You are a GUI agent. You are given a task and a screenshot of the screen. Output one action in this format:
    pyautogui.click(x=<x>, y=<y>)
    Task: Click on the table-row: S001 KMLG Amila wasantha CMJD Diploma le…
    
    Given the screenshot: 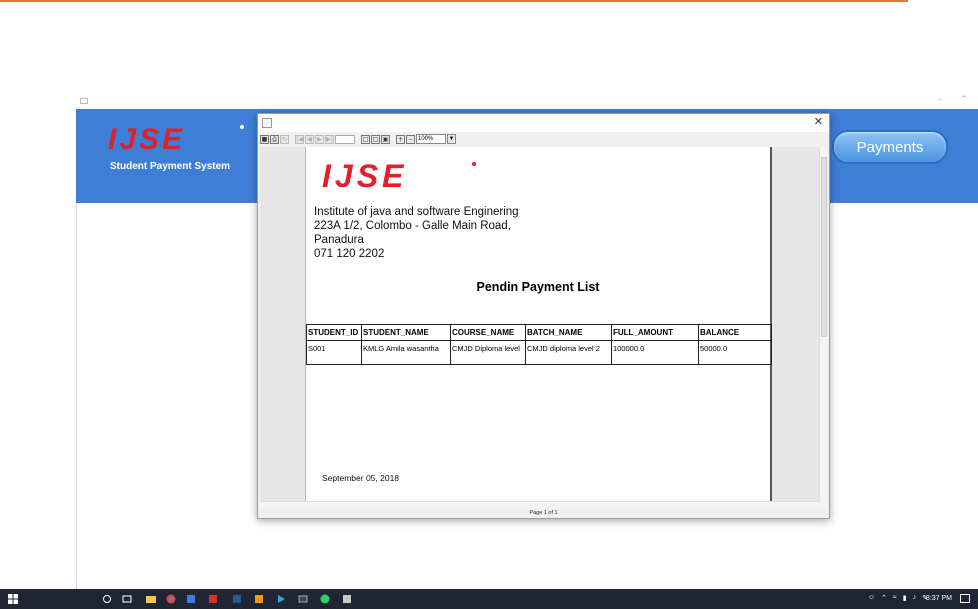 What is the action you would take?
    pyautogui.click(x=539, y=352)
    